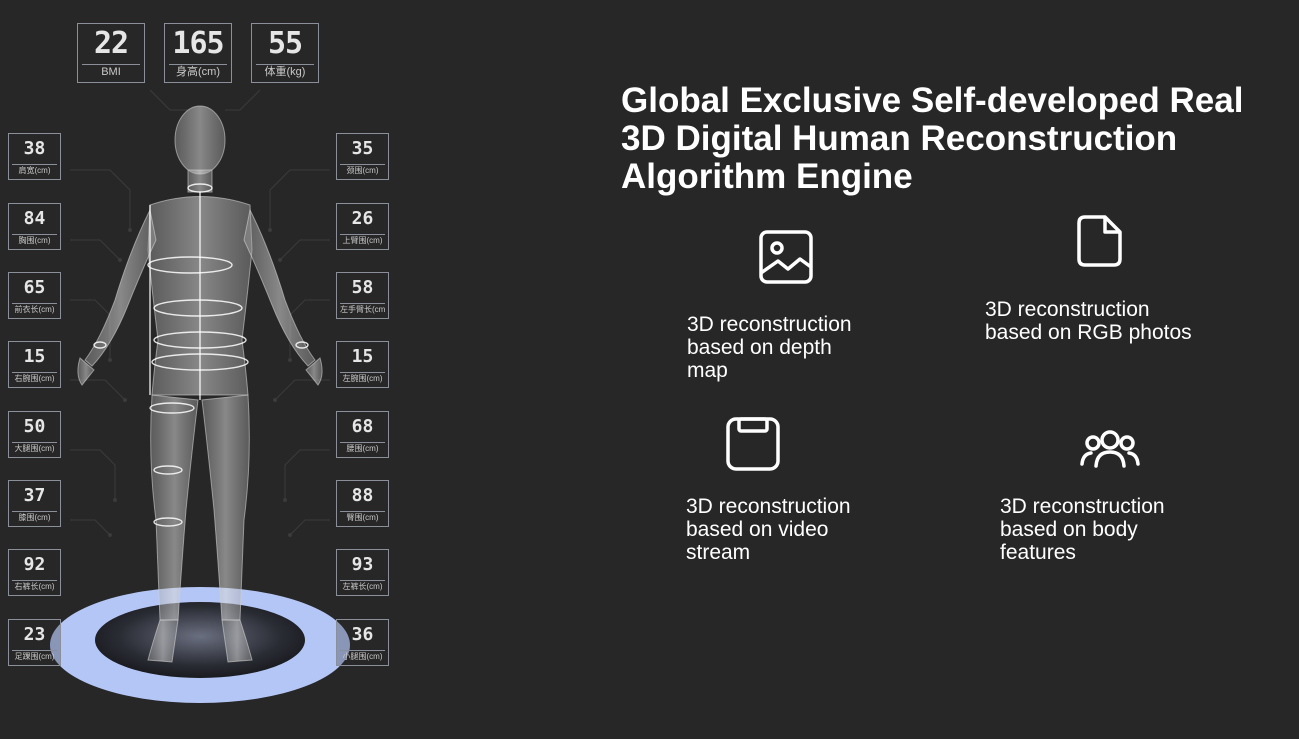  I want to click on metric-label: 臀围(cm), so click(362, 517).